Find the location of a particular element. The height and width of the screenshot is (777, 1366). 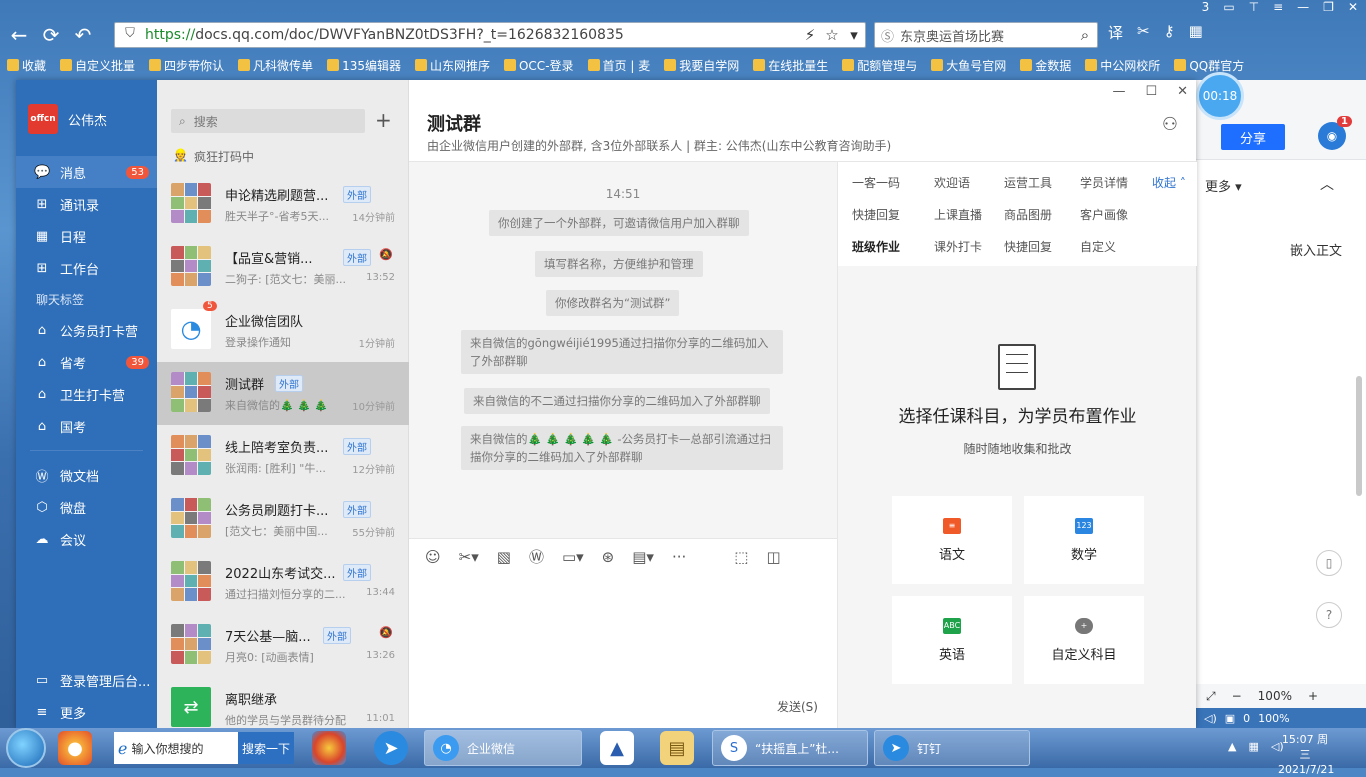

panel-tab: 课外打卡 is located at coordinates (958, 246).